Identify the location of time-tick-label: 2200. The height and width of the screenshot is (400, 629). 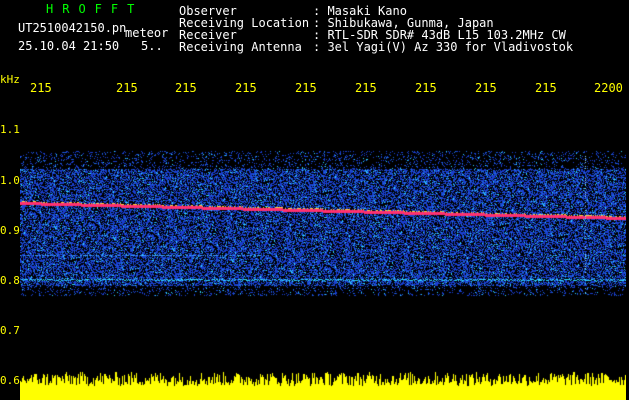
(608, 88).